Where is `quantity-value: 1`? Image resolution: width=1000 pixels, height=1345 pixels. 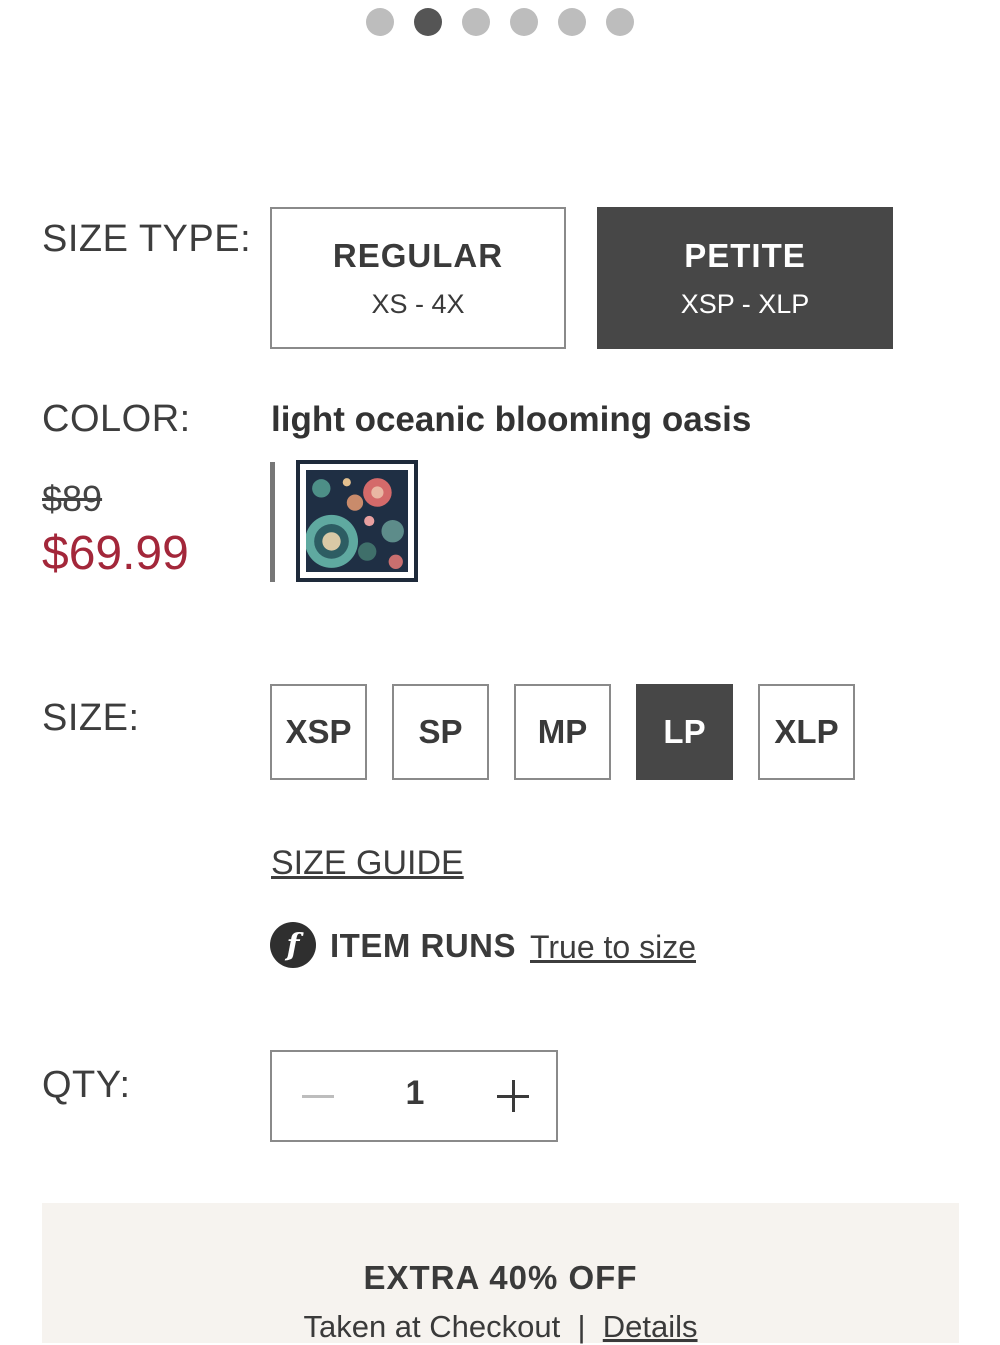
quantity-value: 1 is located at coordinates (415, 1093).